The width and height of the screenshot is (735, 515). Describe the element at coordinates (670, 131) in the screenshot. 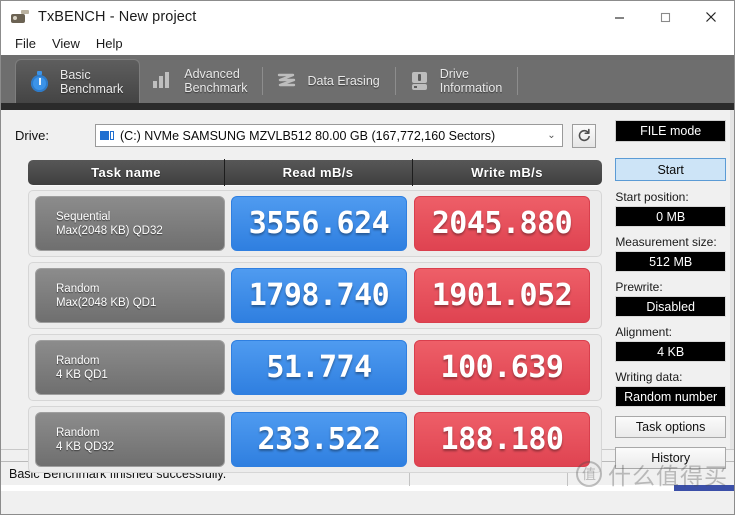

I see `file-mode-badge: FILE mode` at that location.